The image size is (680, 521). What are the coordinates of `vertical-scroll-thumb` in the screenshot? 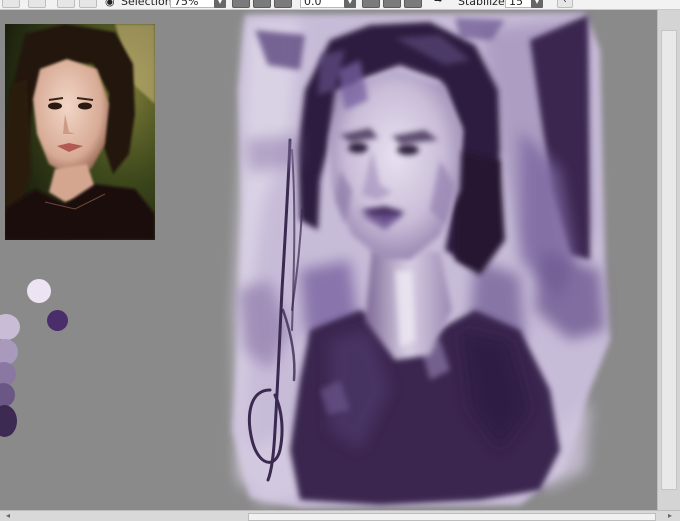 It's located at (669, 260).